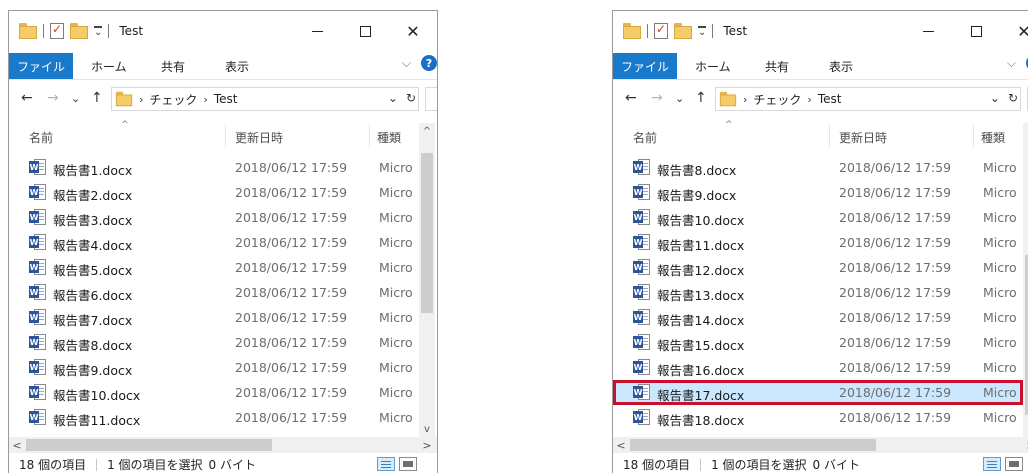 The height and width of the screenshot is (473, 1028). I want to click on file-row: W 報告書7.docx 2018/06/12 17:59 Micro, so click(214, 317).